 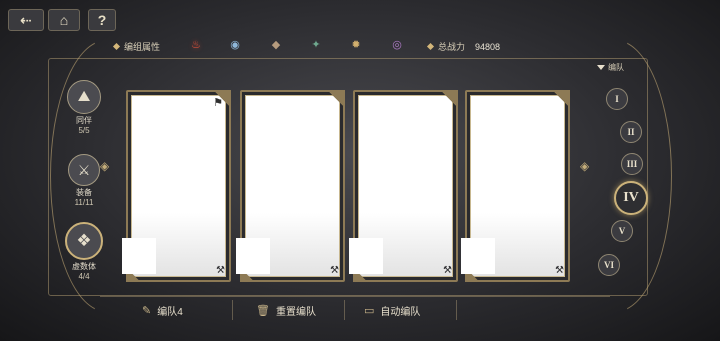 I want to click on back-button: ⇠, so click(x=26, y=20).